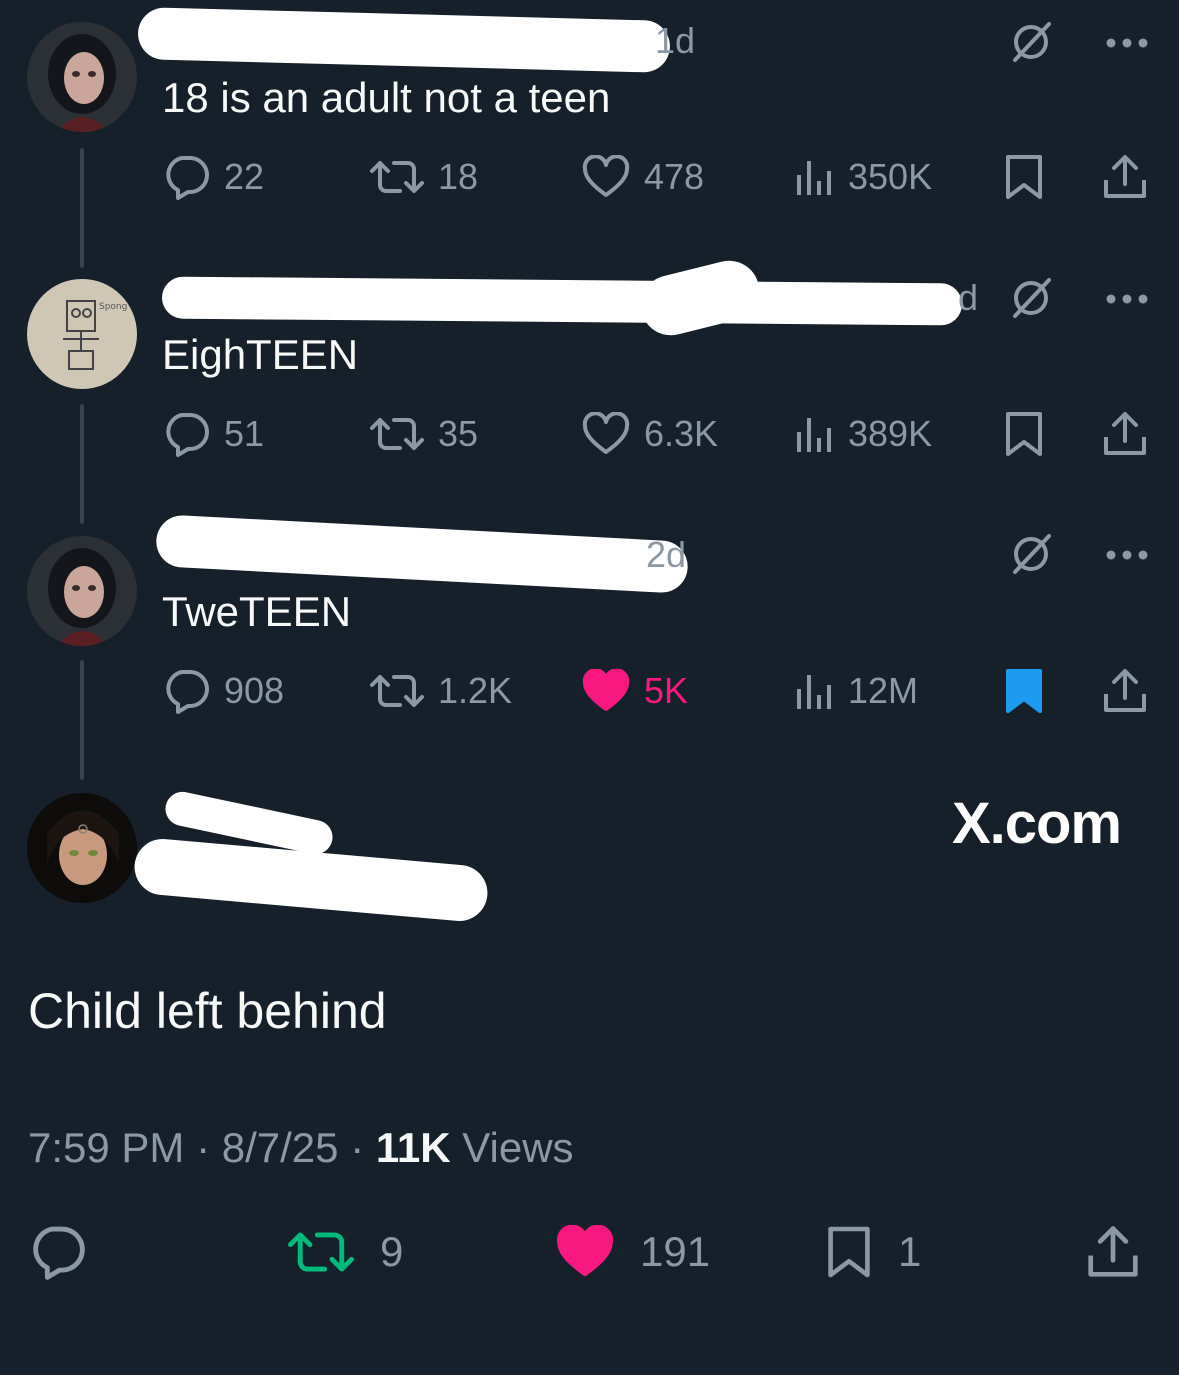 The height and width of the screenshot is (1375, 1179). Describe the element at coordinates (674, 176) in the screenshot. I see `like-count: 478` at that location.